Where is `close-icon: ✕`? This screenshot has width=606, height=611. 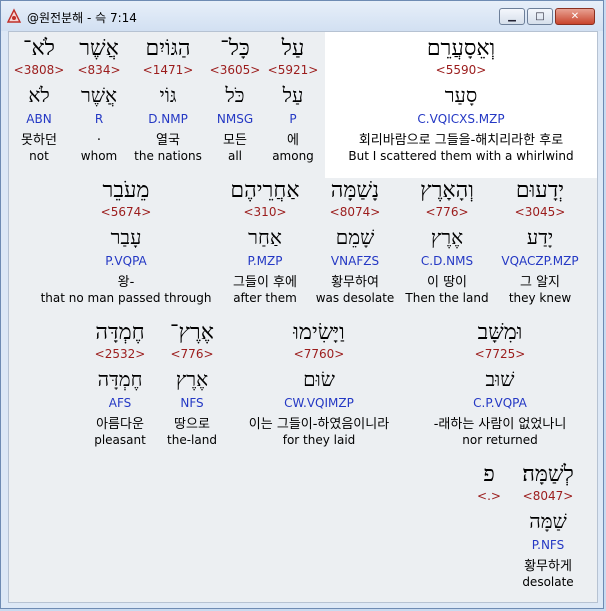
close-icon: ✕ is located at coordinates (575, 16).